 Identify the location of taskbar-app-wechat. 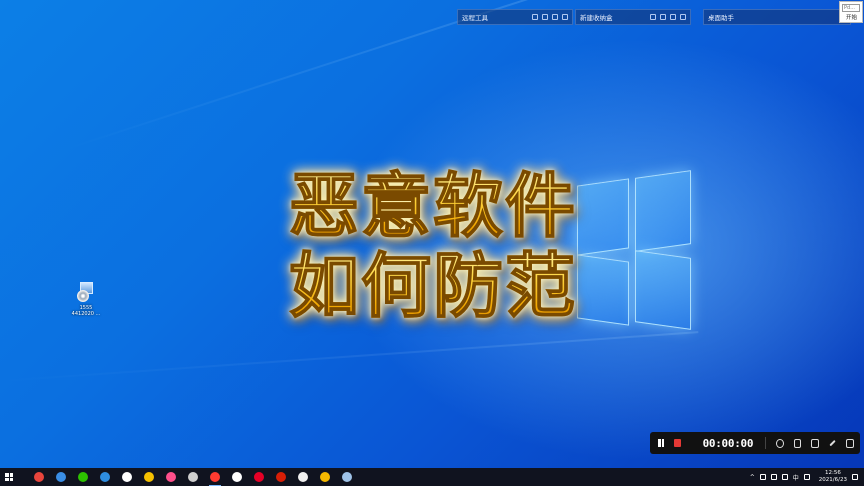
(83, 477).